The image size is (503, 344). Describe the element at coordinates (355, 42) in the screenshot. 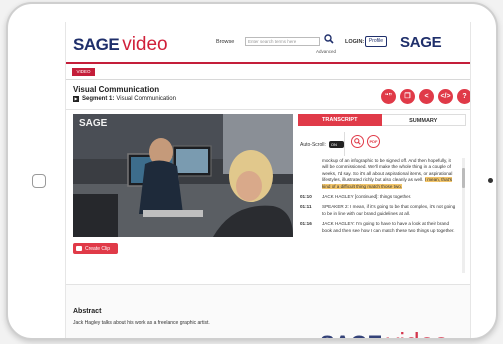

I see `login-label: LOGIN:` at that location.